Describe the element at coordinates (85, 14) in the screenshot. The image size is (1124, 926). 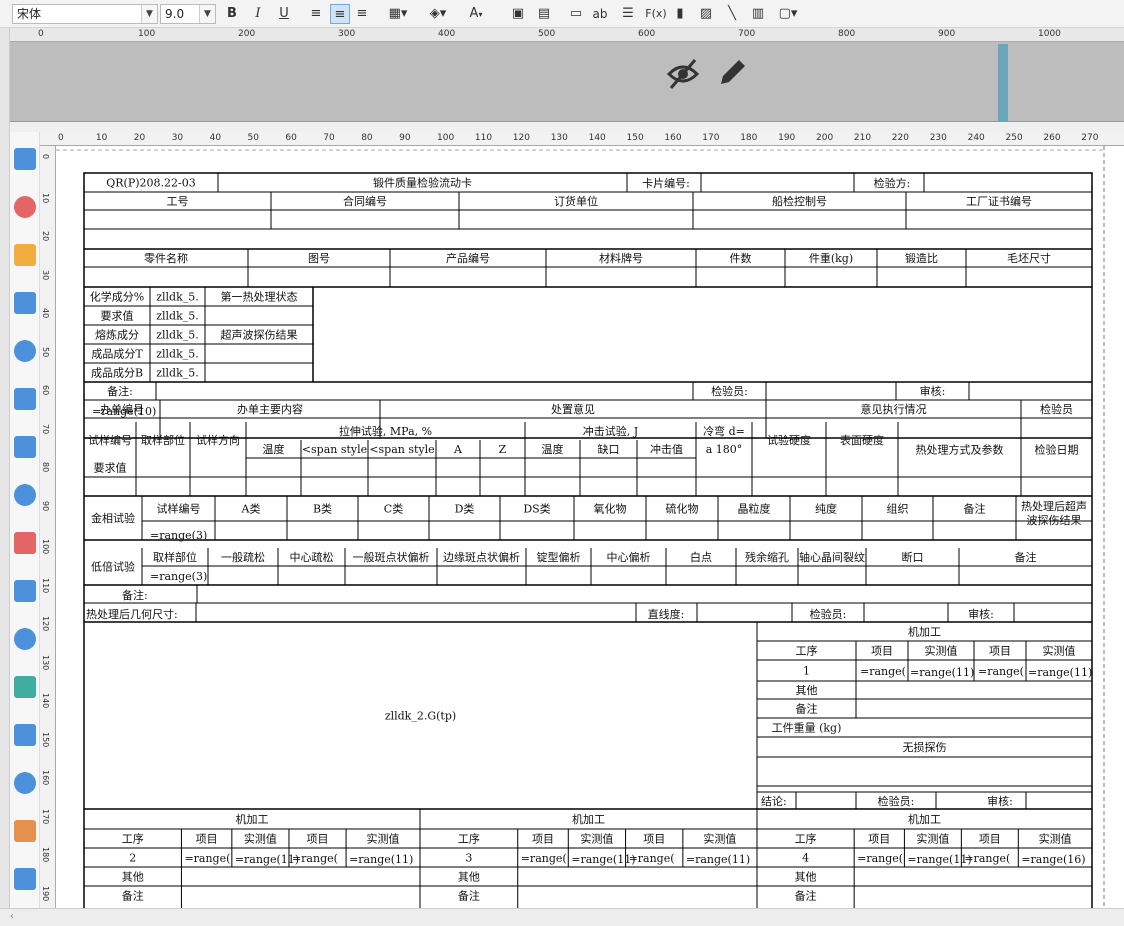
I see `font-name-select: 宋体 ▼` at that location.